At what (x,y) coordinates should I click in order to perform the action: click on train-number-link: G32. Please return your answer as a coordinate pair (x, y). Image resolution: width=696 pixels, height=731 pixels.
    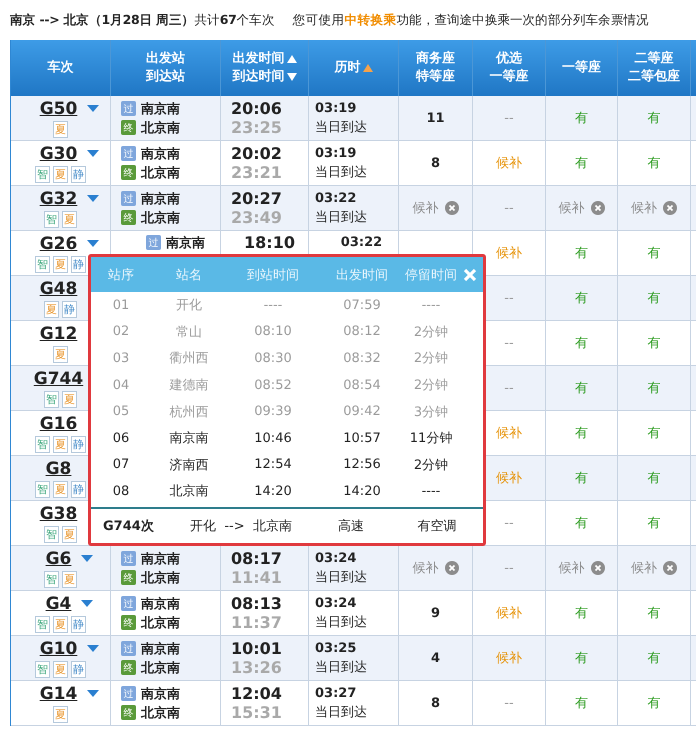
    Looking at the image, I should click on (59, 198).